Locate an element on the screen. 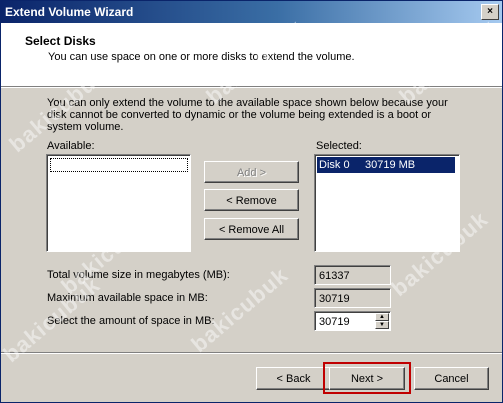  spin-down-icon: ▼ is located at coordinates (382, 325).